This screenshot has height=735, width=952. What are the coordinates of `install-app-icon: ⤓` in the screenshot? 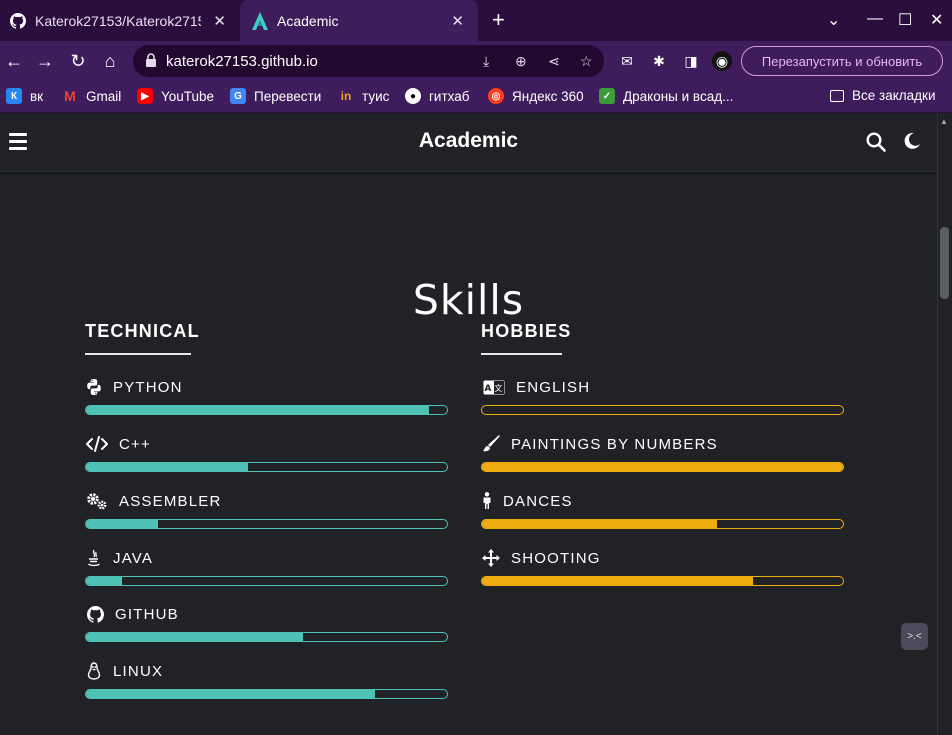 It's located at (486, 61).